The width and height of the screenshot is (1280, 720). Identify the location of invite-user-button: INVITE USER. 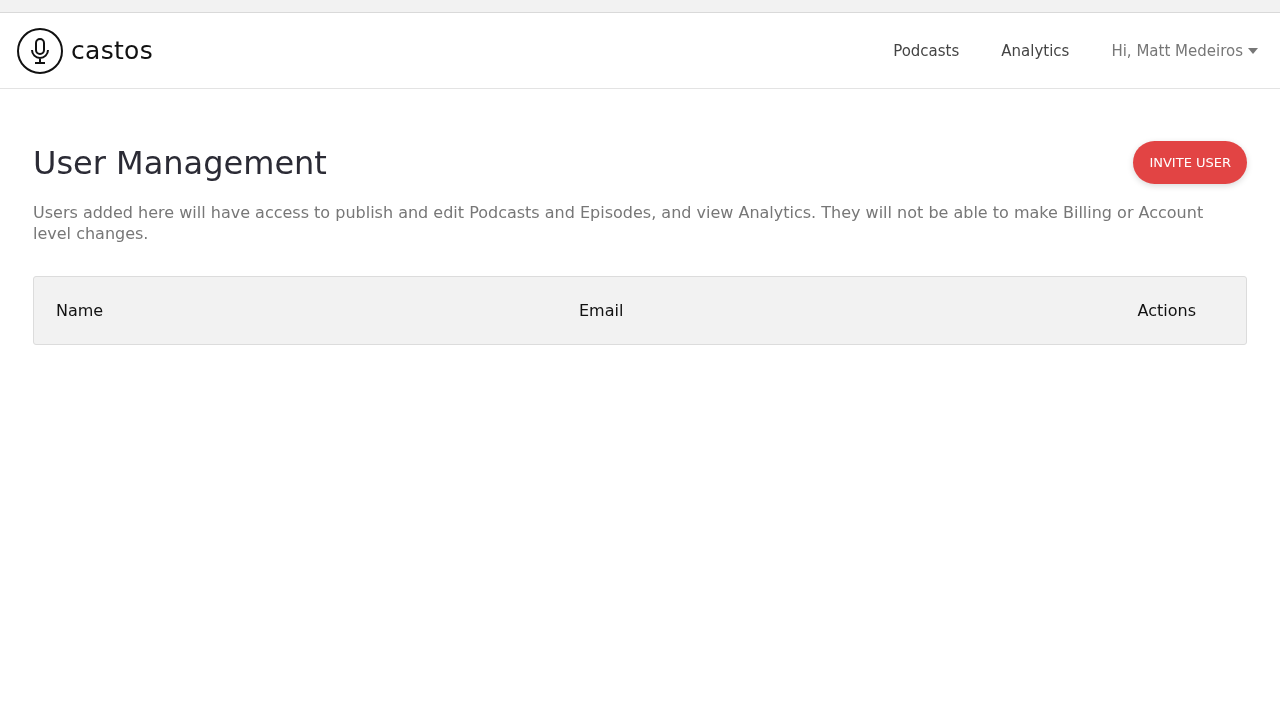
(1190, 162).